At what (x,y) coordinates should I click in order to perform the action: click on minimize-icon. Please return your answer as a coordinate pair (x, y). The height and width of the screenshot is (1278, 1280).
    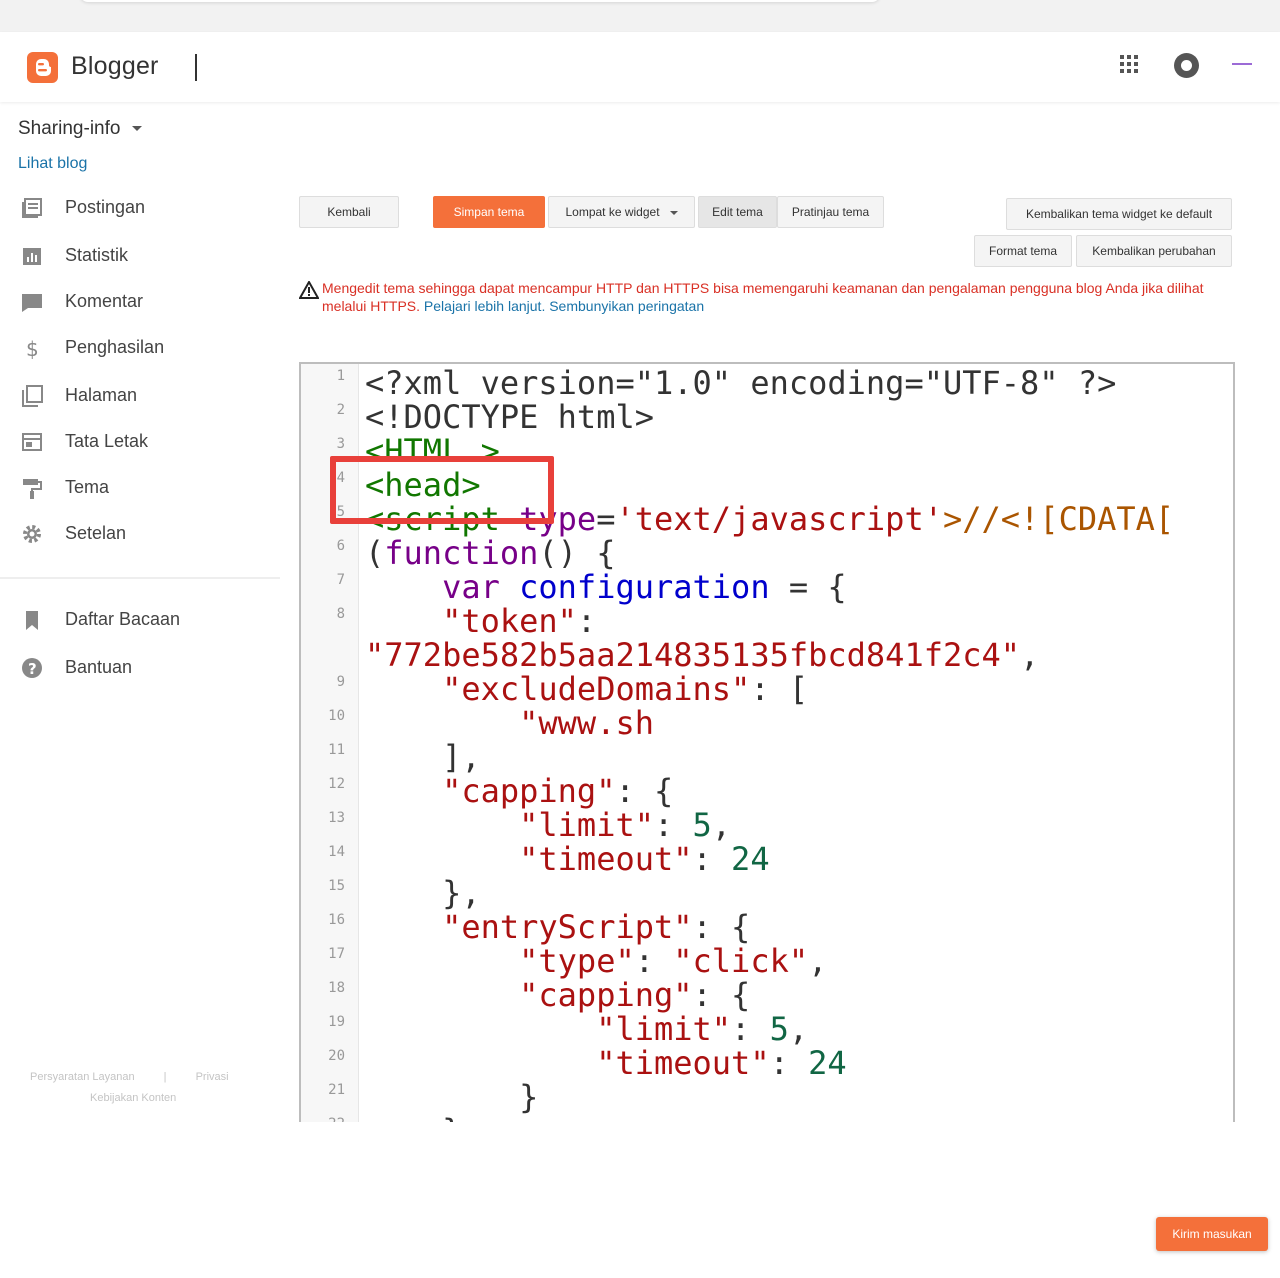
    Looking at the image, I should click on (1242, 64).